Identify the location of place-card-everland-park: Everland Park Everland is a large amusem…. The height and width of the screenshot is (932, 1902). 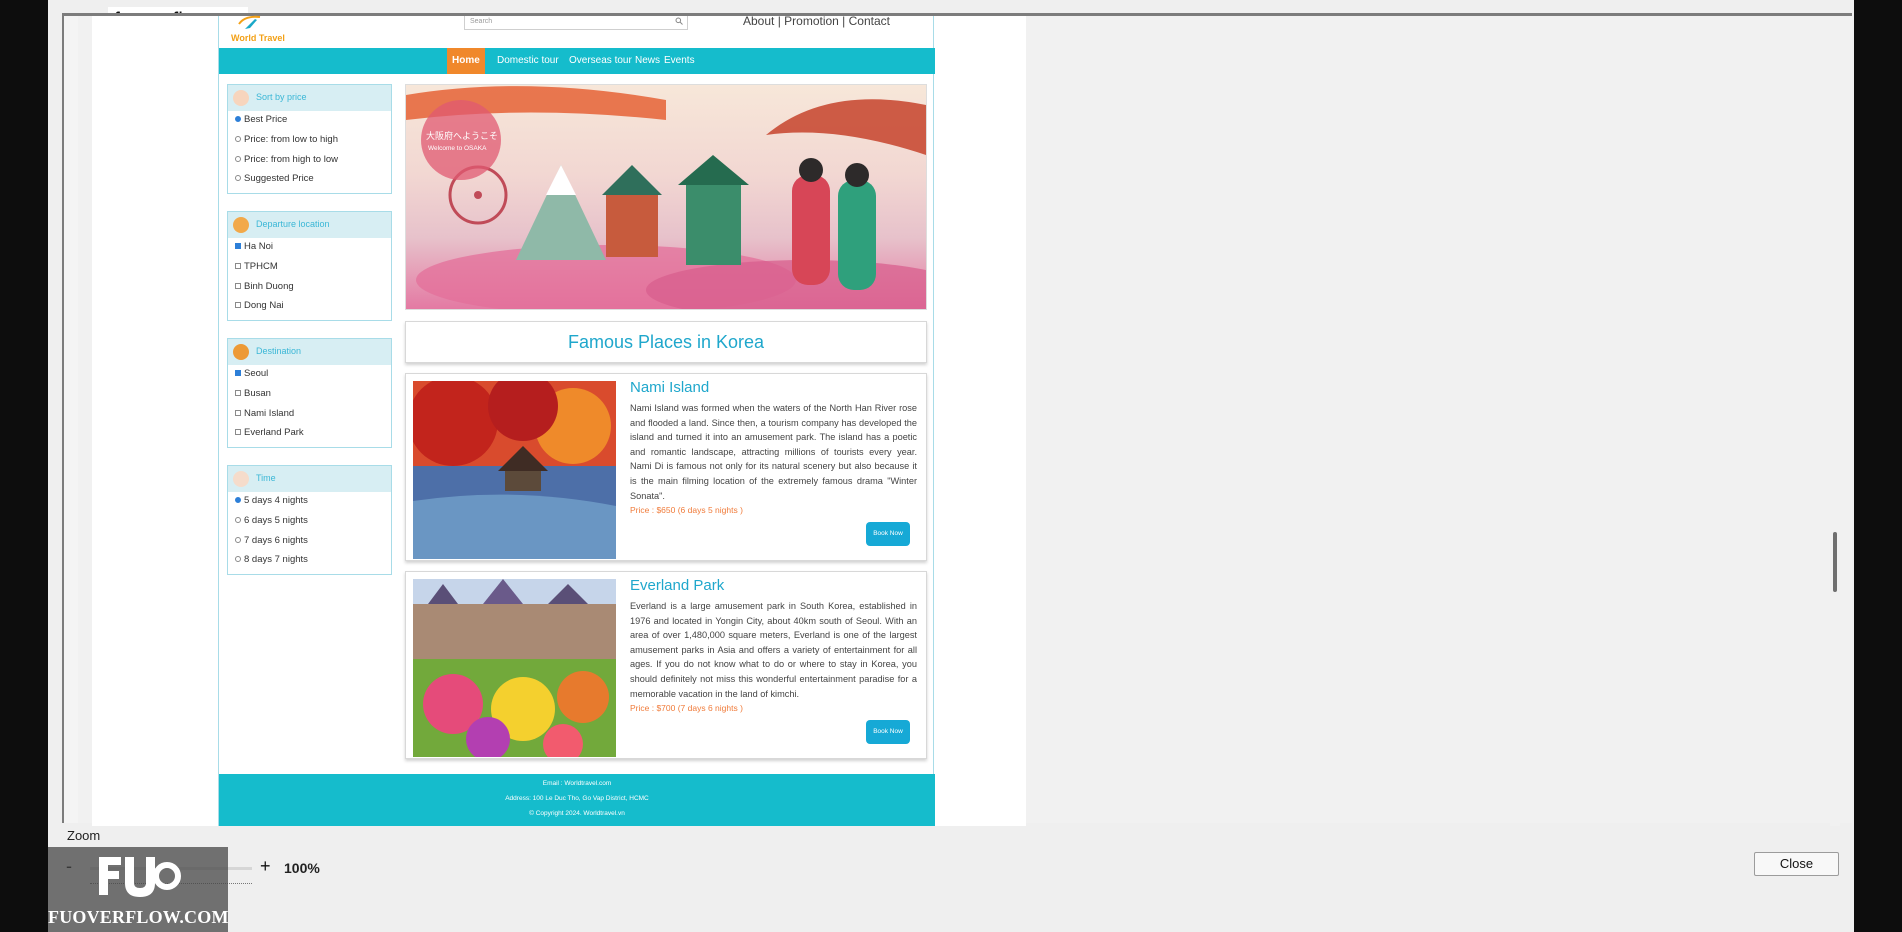
(666, 665).